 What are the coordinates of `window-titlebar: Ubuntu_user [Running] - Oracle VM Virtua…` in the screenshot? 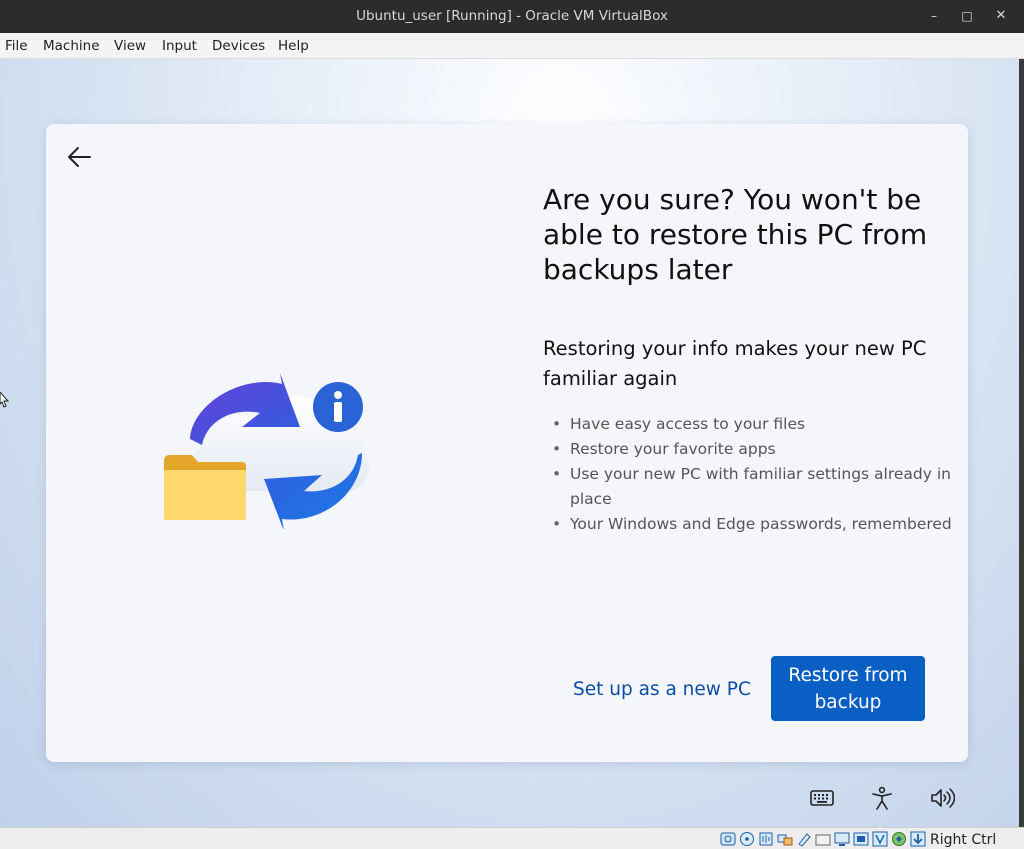 It's located at (512, 16).